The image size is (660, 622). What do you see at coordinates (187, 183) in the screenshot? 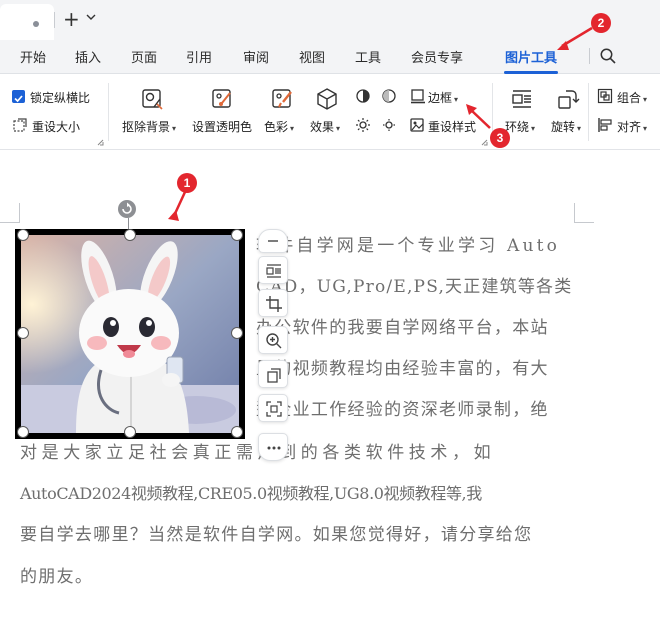
I see `annotation-badge-1: 1` at bounding box center [187, 183].